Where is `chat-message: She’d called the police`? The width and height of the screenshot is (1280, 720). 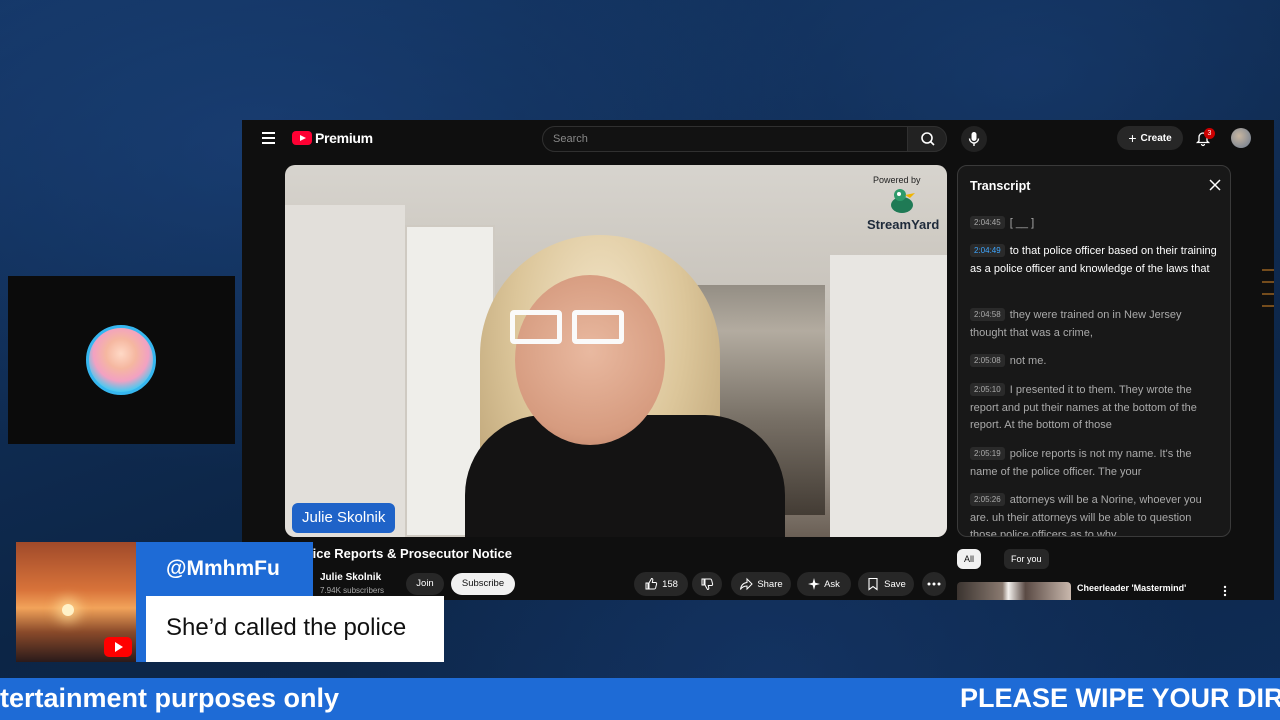 chat-message: She’d called the police is located at coordinates (286, 627).